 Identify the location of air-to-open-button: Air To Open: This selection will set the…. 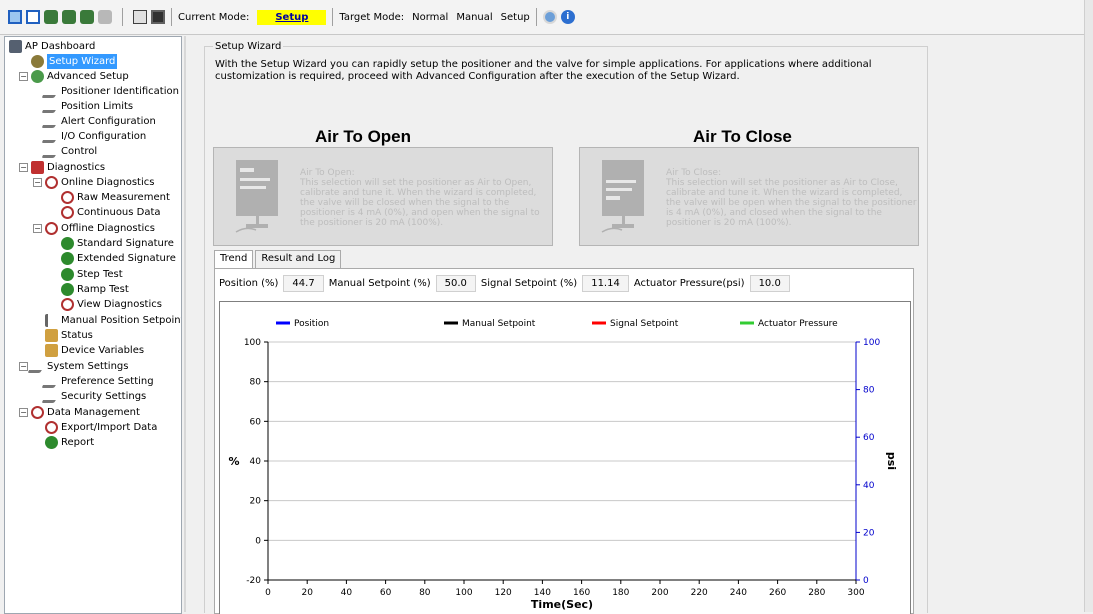
(383, 196).